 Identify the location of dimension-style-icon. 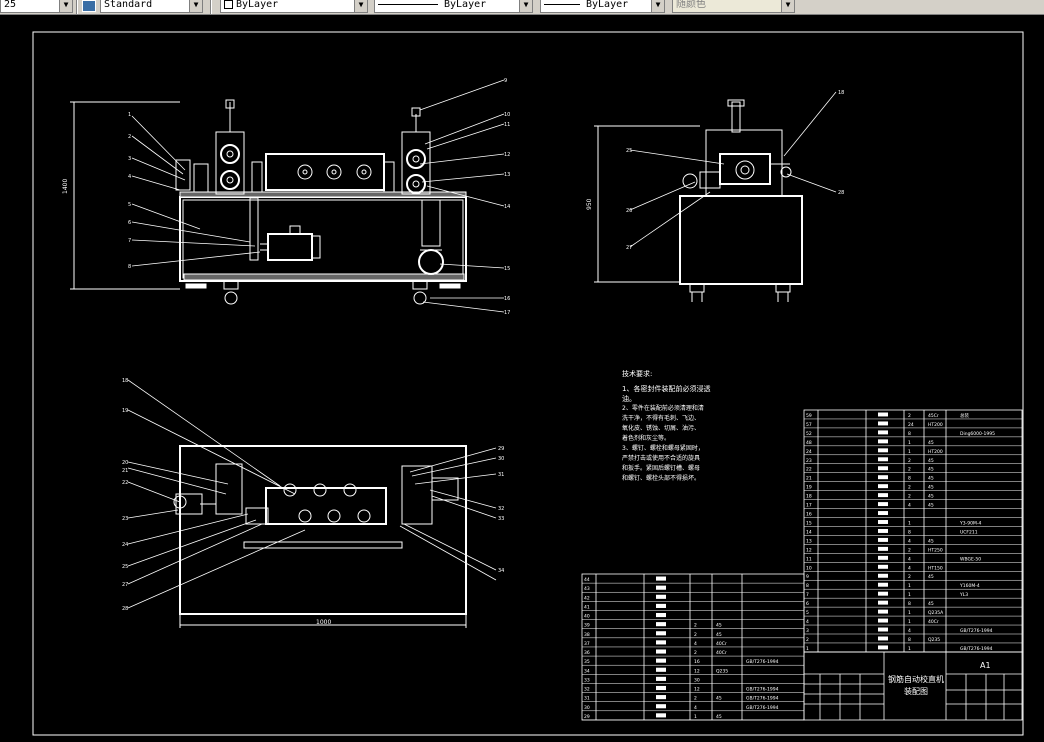
(89, 6).